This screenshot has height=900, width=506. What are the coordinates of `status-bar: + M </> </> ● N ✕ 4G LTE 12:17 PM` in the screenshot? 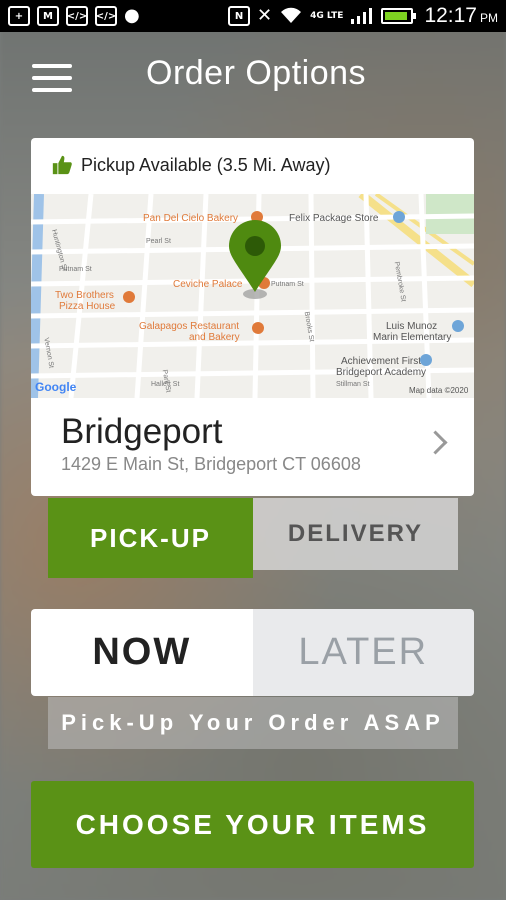 It's located at (253, 16).